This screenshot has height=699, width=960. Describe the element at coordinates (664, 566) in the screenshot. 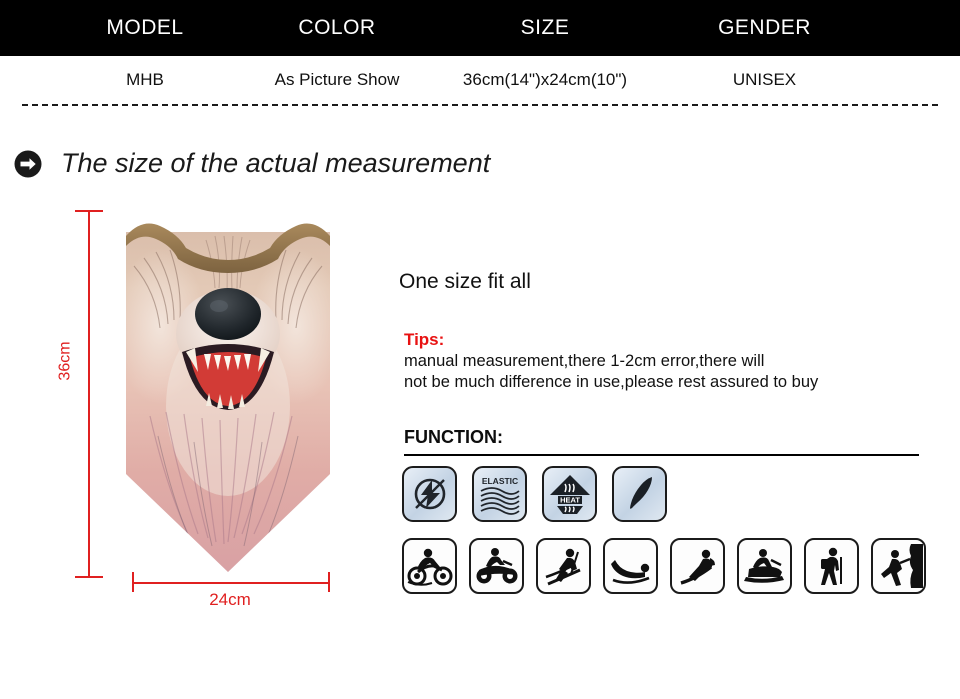

I see `sport-icon-row` at that location.